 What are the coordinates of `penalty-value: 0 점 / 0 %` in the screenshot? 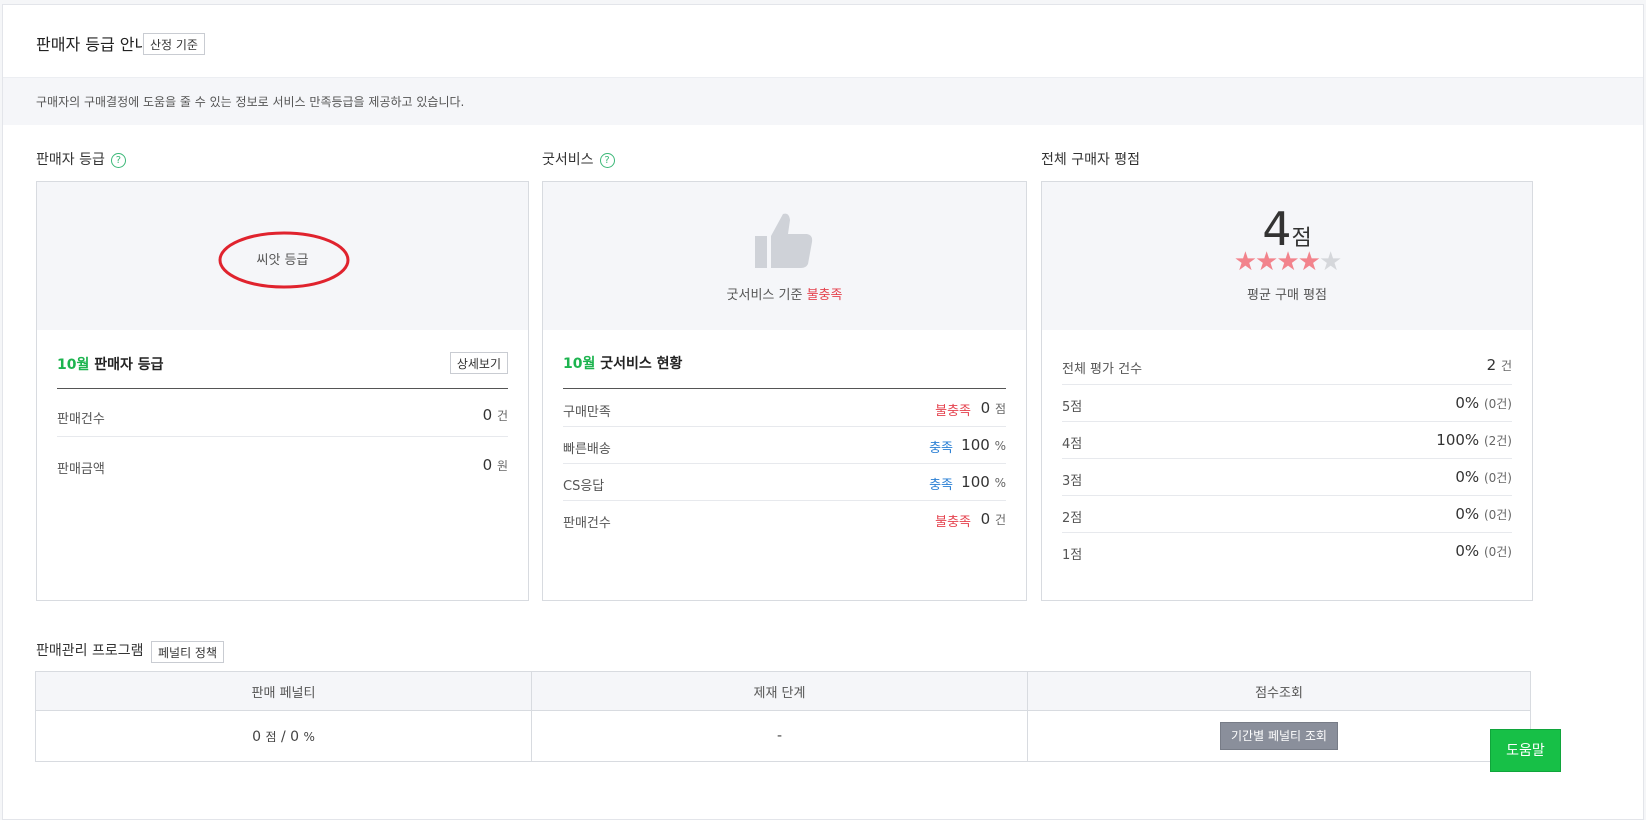 It's located at (283, 736).